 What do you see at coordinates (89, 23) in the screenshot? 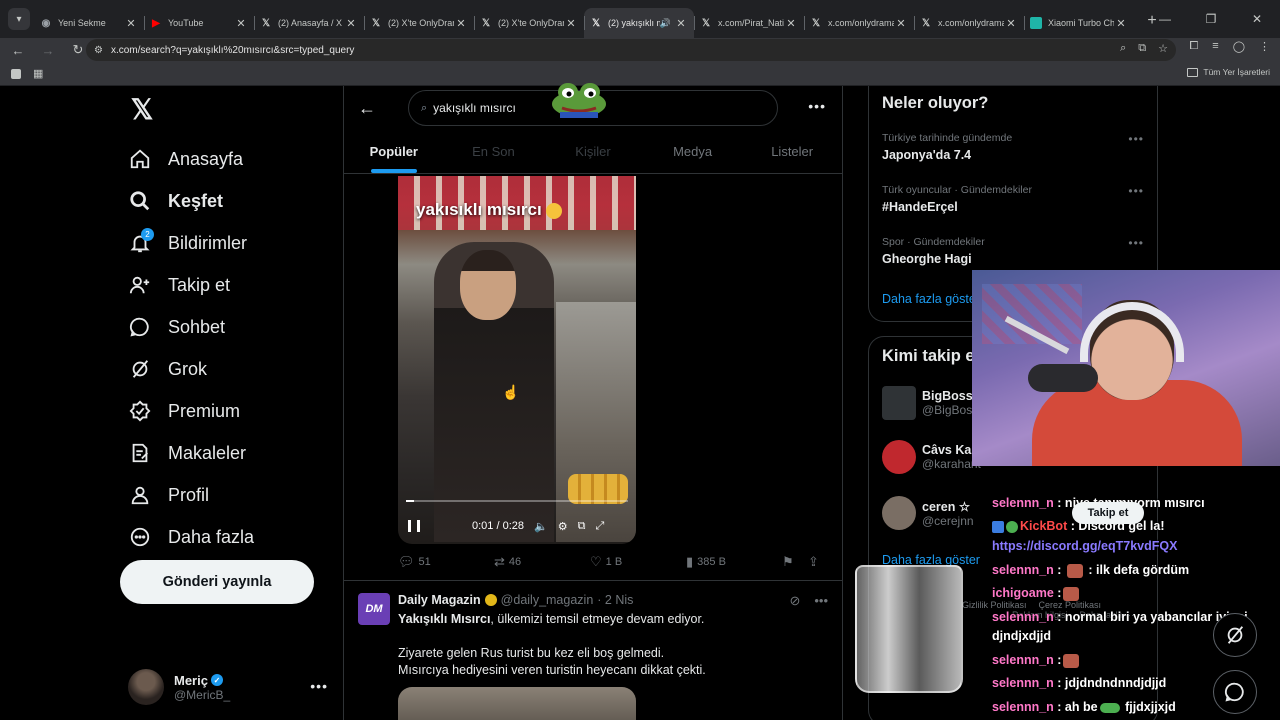
I see `browser-tab: ◉ Yeni Sekme ✕` at bounding box center [89, 23].